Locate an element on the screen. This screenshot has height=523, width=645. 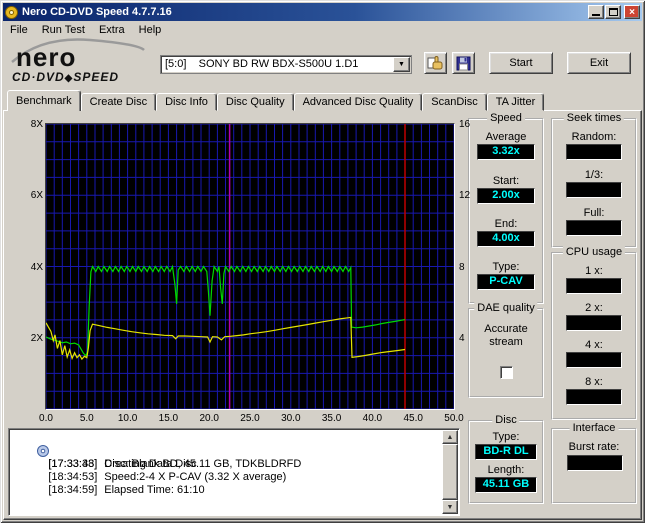
speed-type-value: P-CAV is located at coordinates (506, 282).